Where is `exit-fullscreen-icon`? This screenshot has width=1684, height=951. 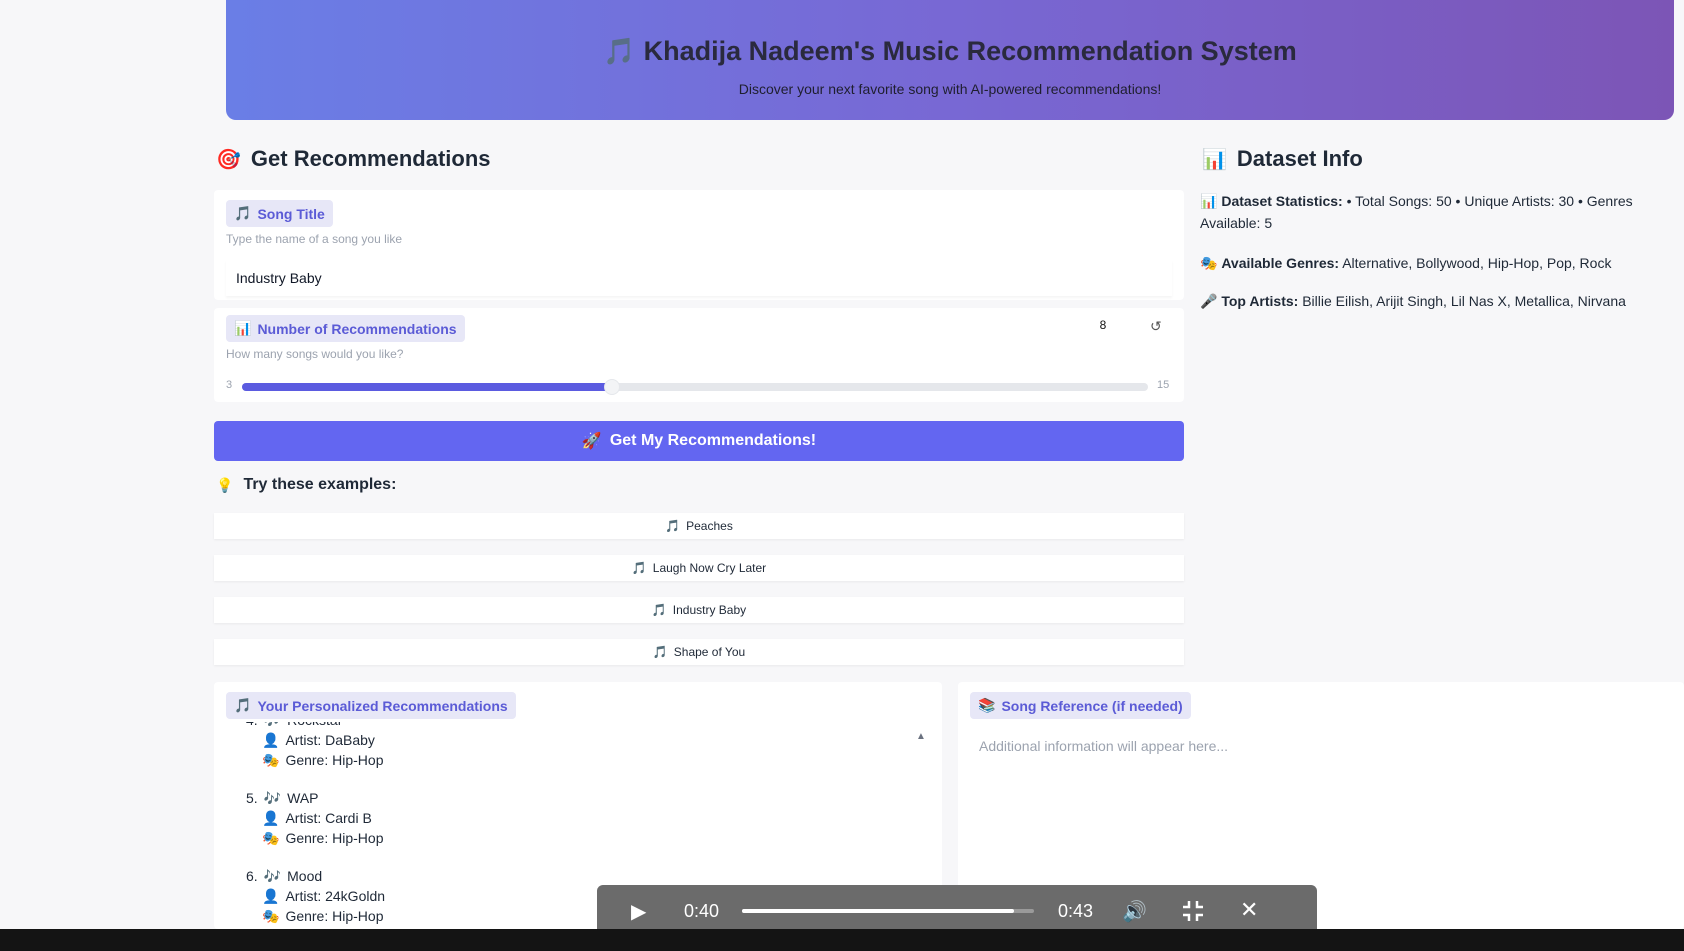 exit-fullscreen-icon is located at coordinates (1193, 913).